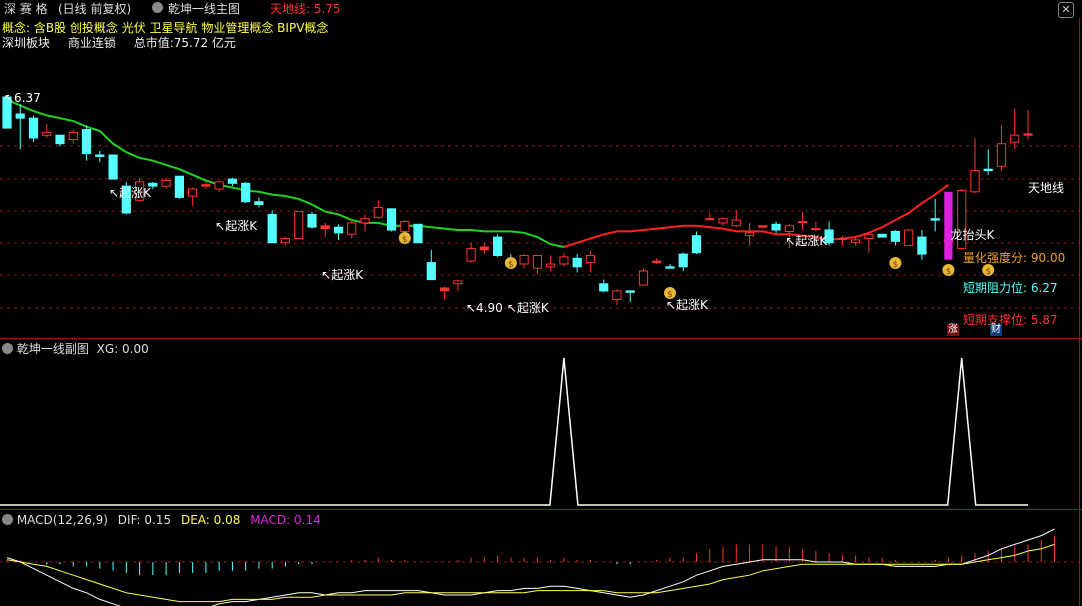 The image size is (1082, 606). Describe the element at coordinates (996, 330) in the screenshot. I see `cai-badge: 财` at that location.